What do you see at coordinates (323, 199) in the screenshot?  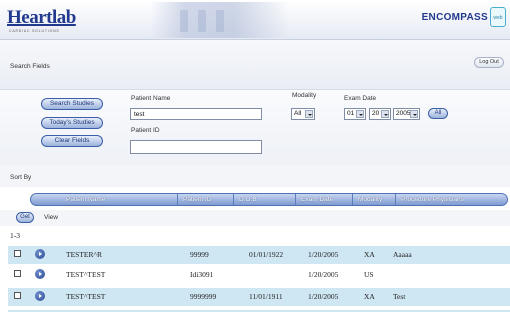 I see `column-exam-date: Exam Date` at bounding box center [323, 199].